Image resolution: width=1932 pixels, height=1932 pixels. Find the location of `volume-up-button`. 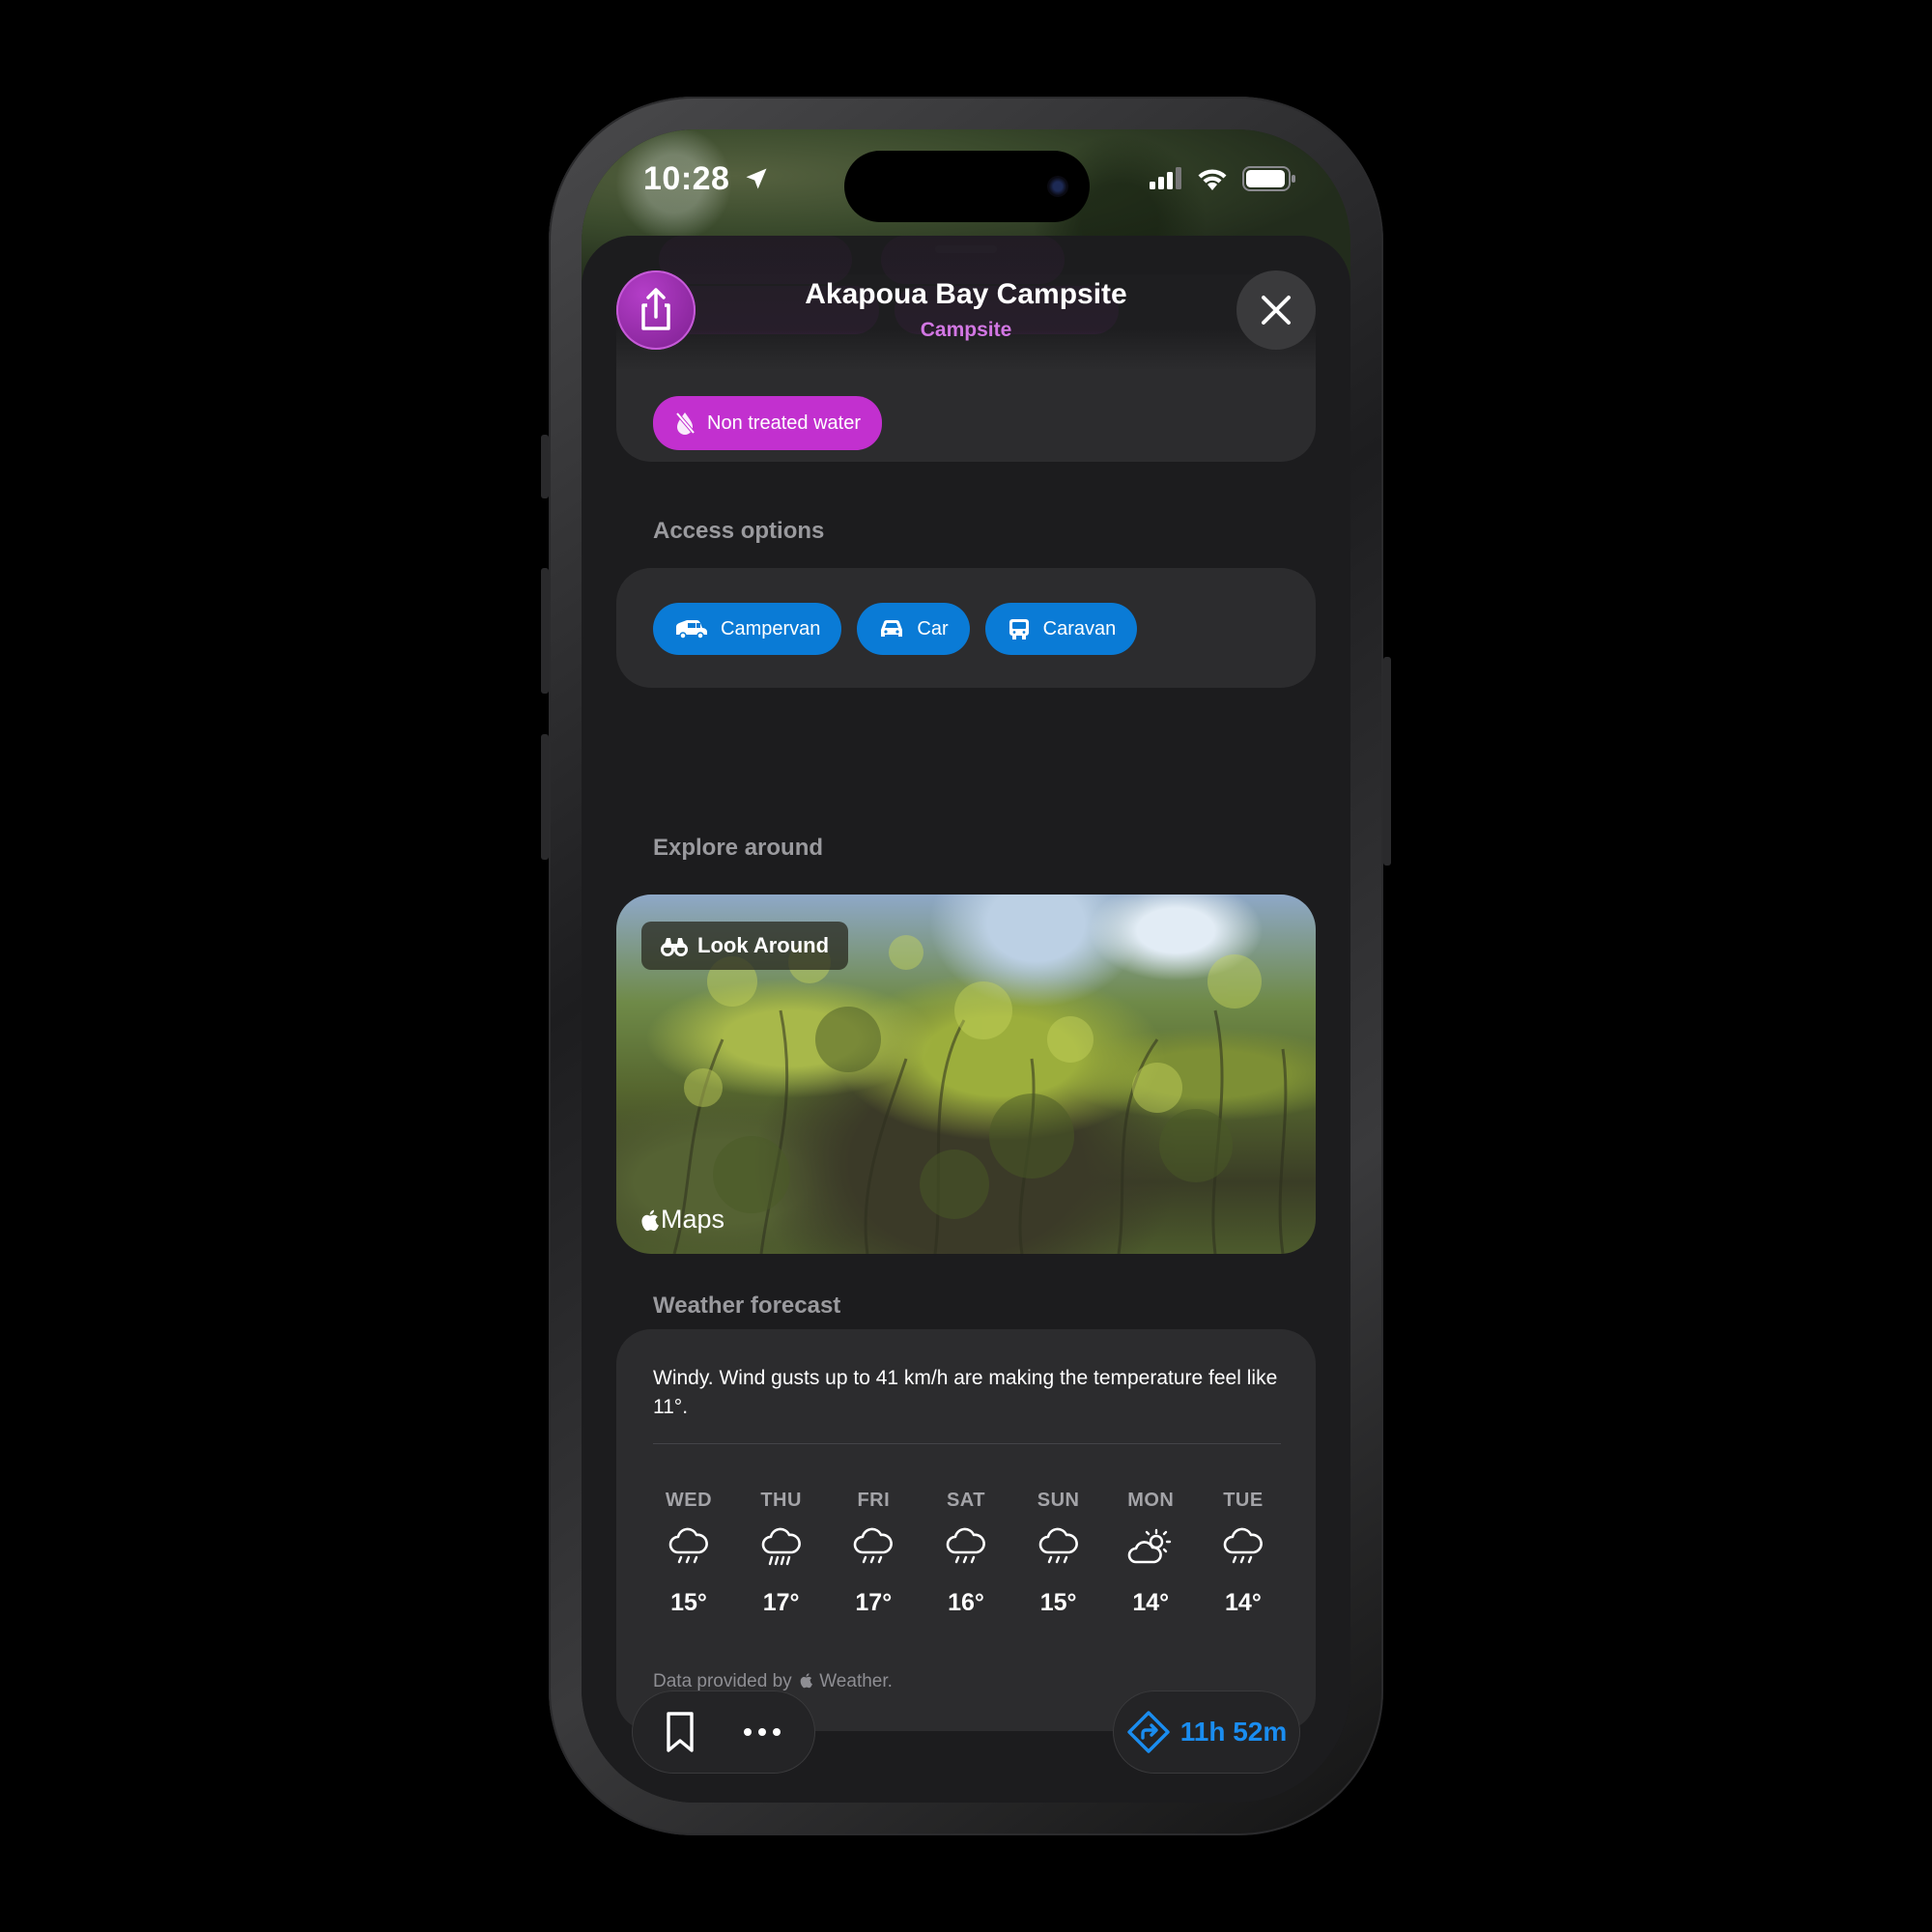

volume-up-button is located at coordinates (545, 631).